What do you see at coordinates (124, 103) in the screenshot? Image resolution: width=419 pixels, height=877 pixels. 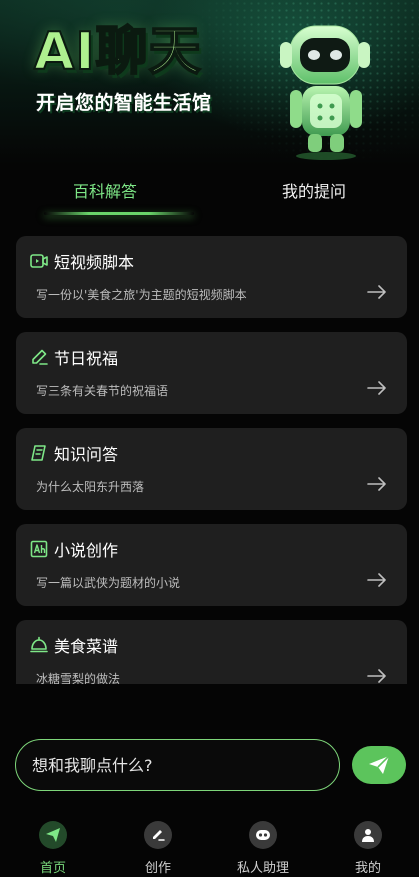 I see `app-subtitle: 开启您的智能生活馆` at bounding box center [124, 103].